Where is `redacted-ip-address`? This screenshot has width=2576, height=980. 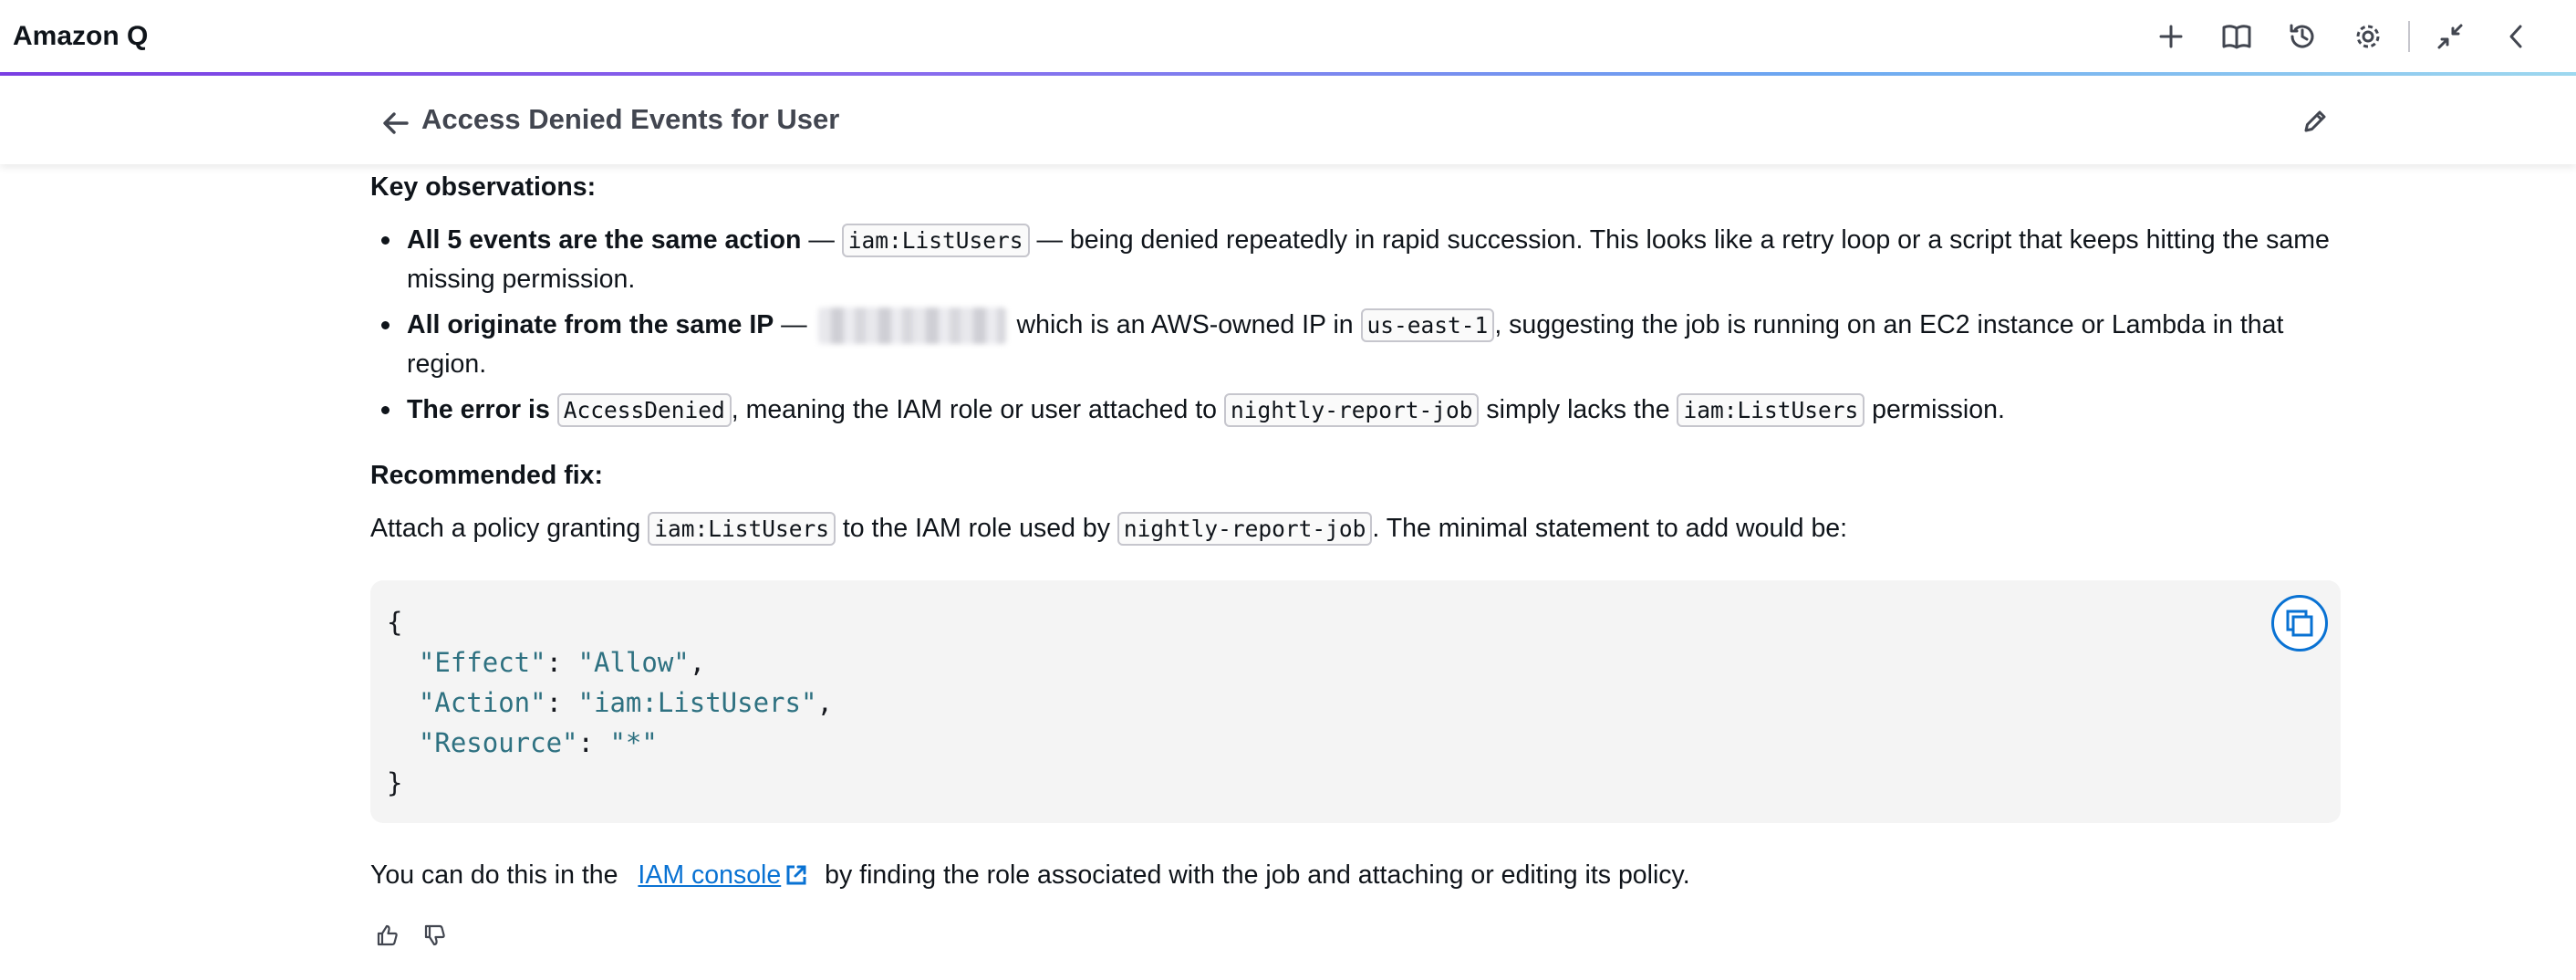 redacted-ip-address is located at coordinates (911, 327).